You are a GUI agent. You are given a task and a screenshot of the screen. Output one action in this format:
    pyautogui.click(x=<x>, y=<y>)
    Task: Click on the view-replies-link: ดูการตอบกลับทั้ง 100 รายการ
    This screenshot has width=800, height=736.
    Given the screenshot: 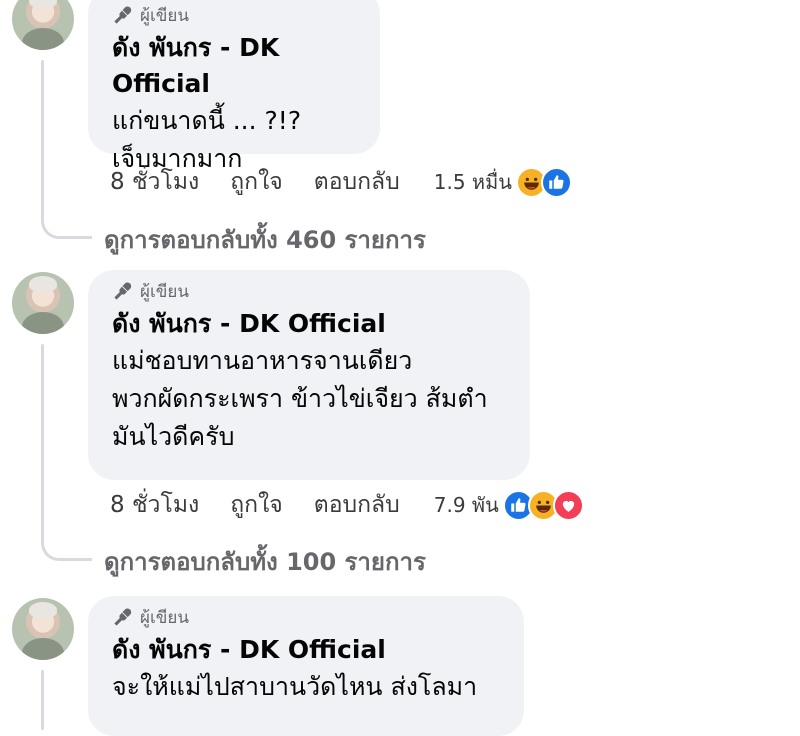 What is the action you would take?
    pyautogui.click(x=265, y=561)
    